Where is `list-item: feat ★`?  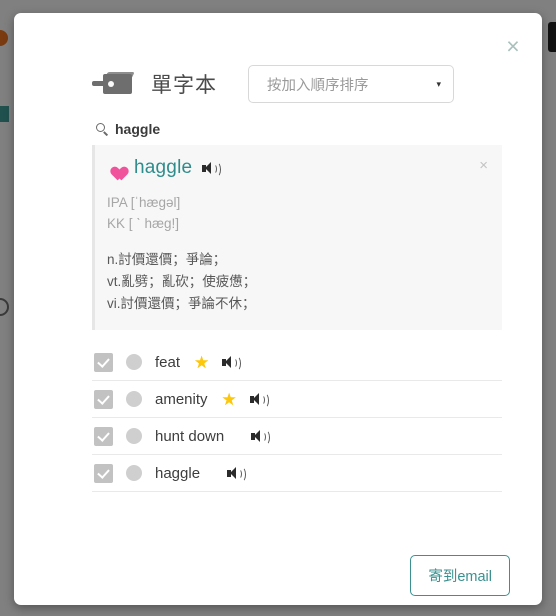 list-item: feat ★ is located at coordinates (297, 363).